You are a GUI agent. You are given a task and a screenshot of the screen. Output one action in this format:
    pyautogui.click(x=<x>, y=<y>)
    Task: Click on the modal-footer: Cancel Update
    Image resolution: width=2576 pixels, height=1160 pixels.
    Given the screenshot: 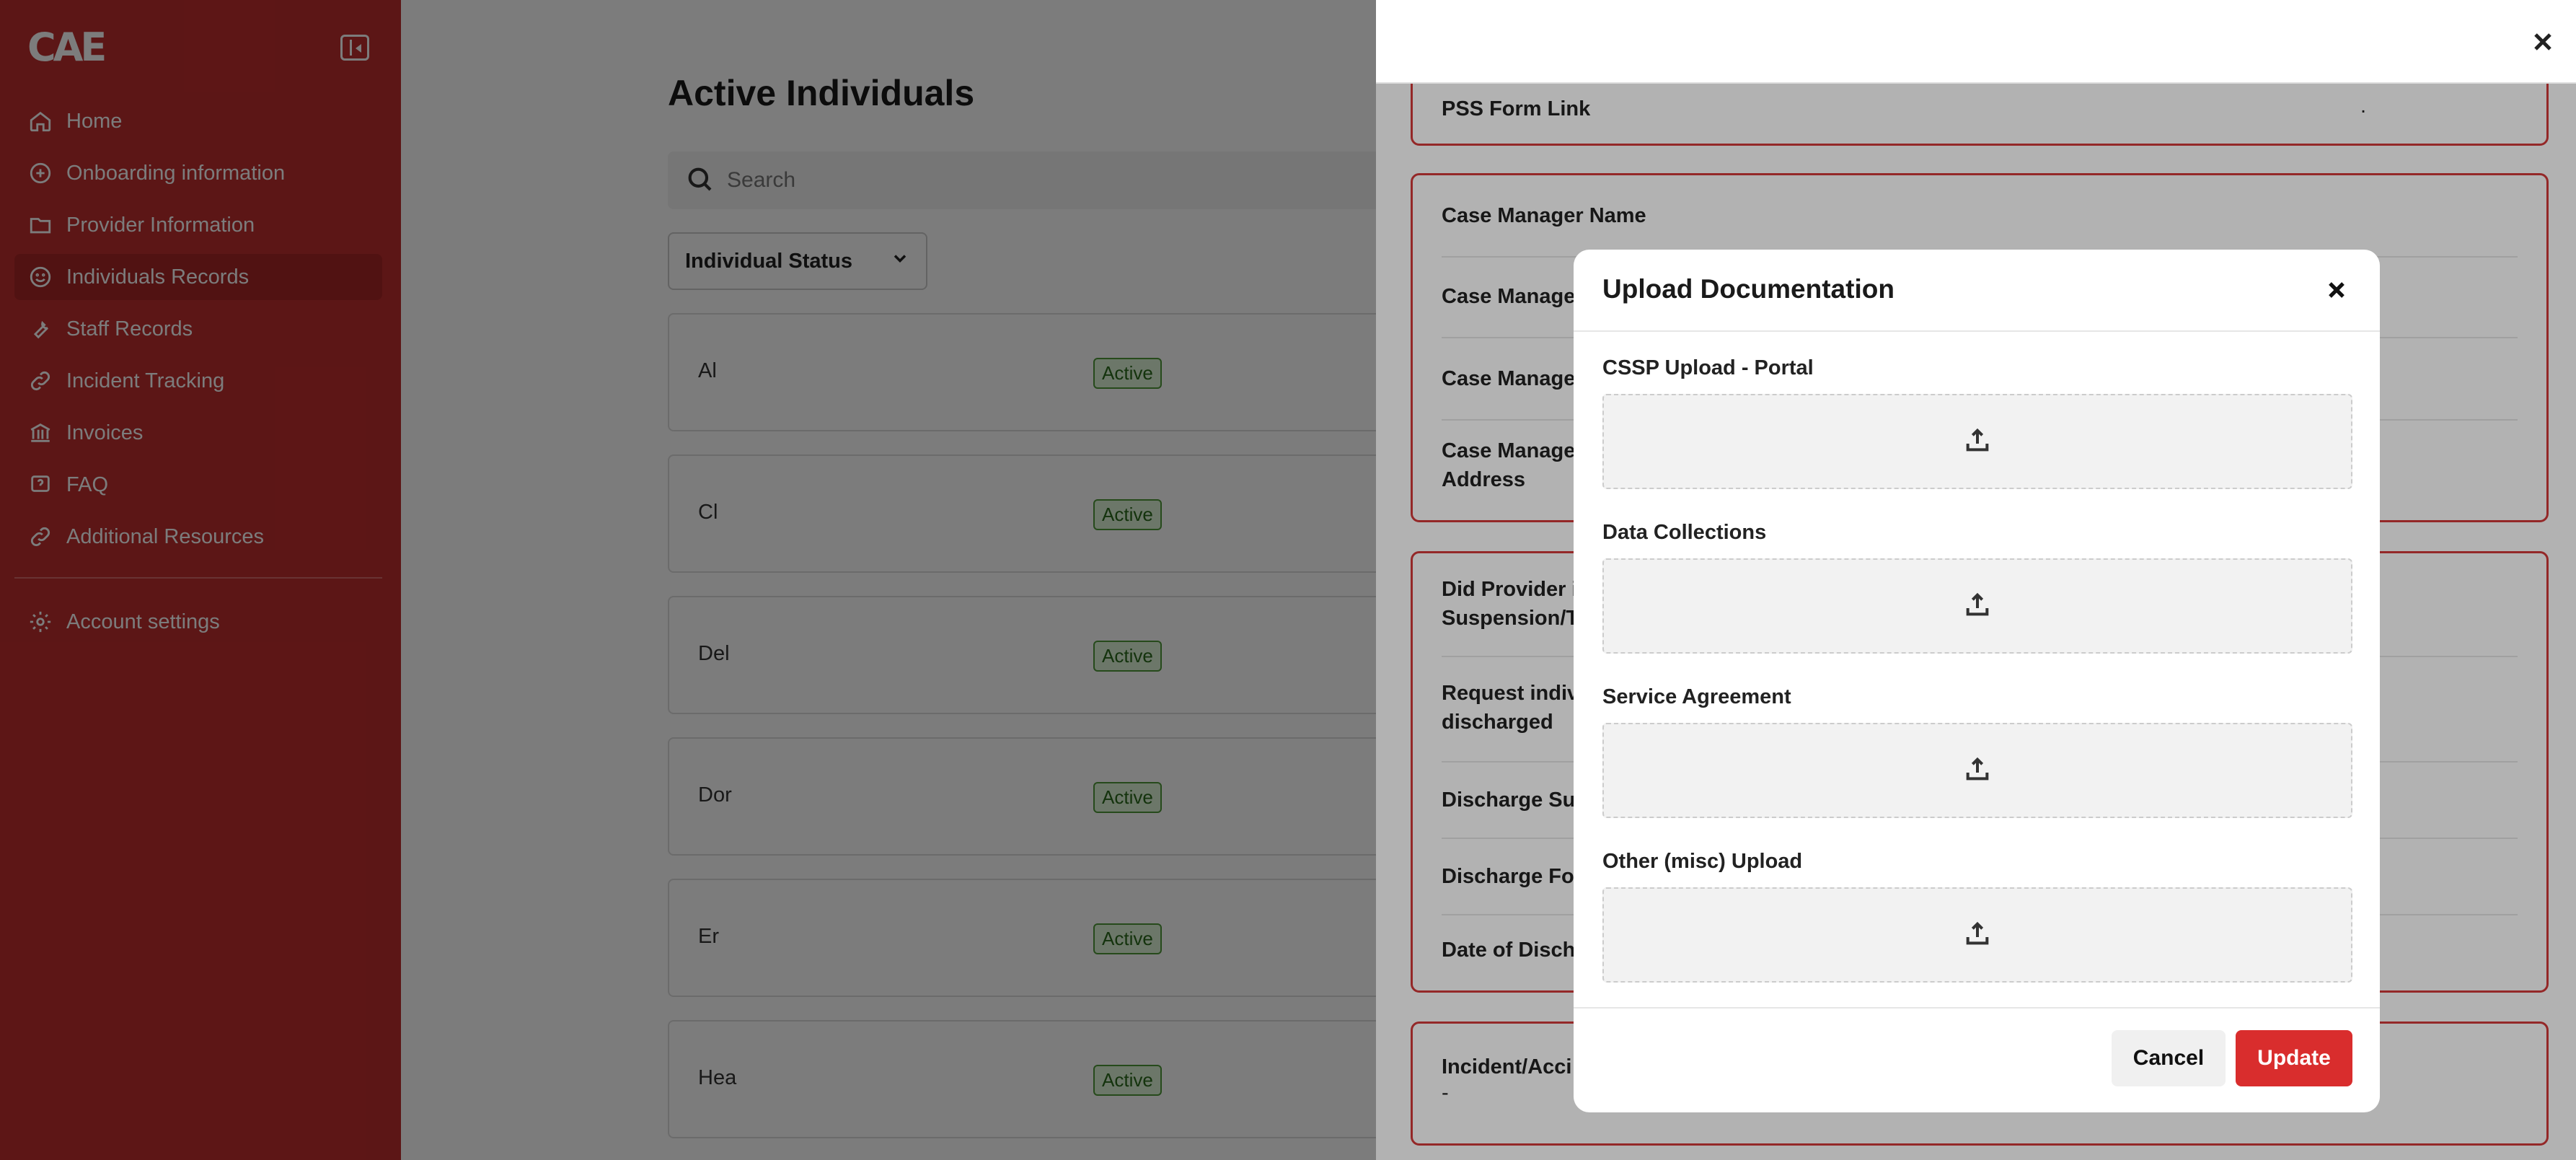 What is the action you would take?
    pyautogui.click(x=1977, y=1059)
    